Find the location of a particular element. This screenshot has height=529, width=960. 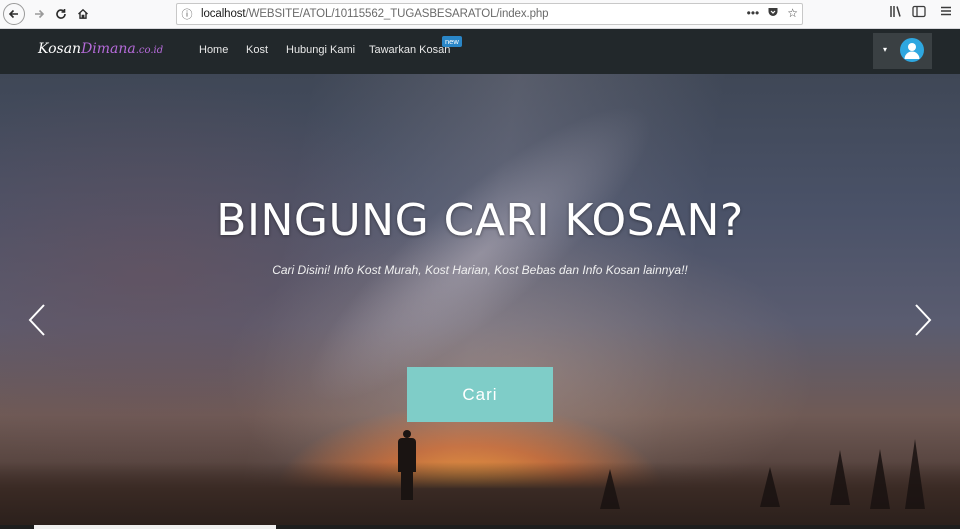

caret-down-icon: ▾ is located at coordinates (885, 49).